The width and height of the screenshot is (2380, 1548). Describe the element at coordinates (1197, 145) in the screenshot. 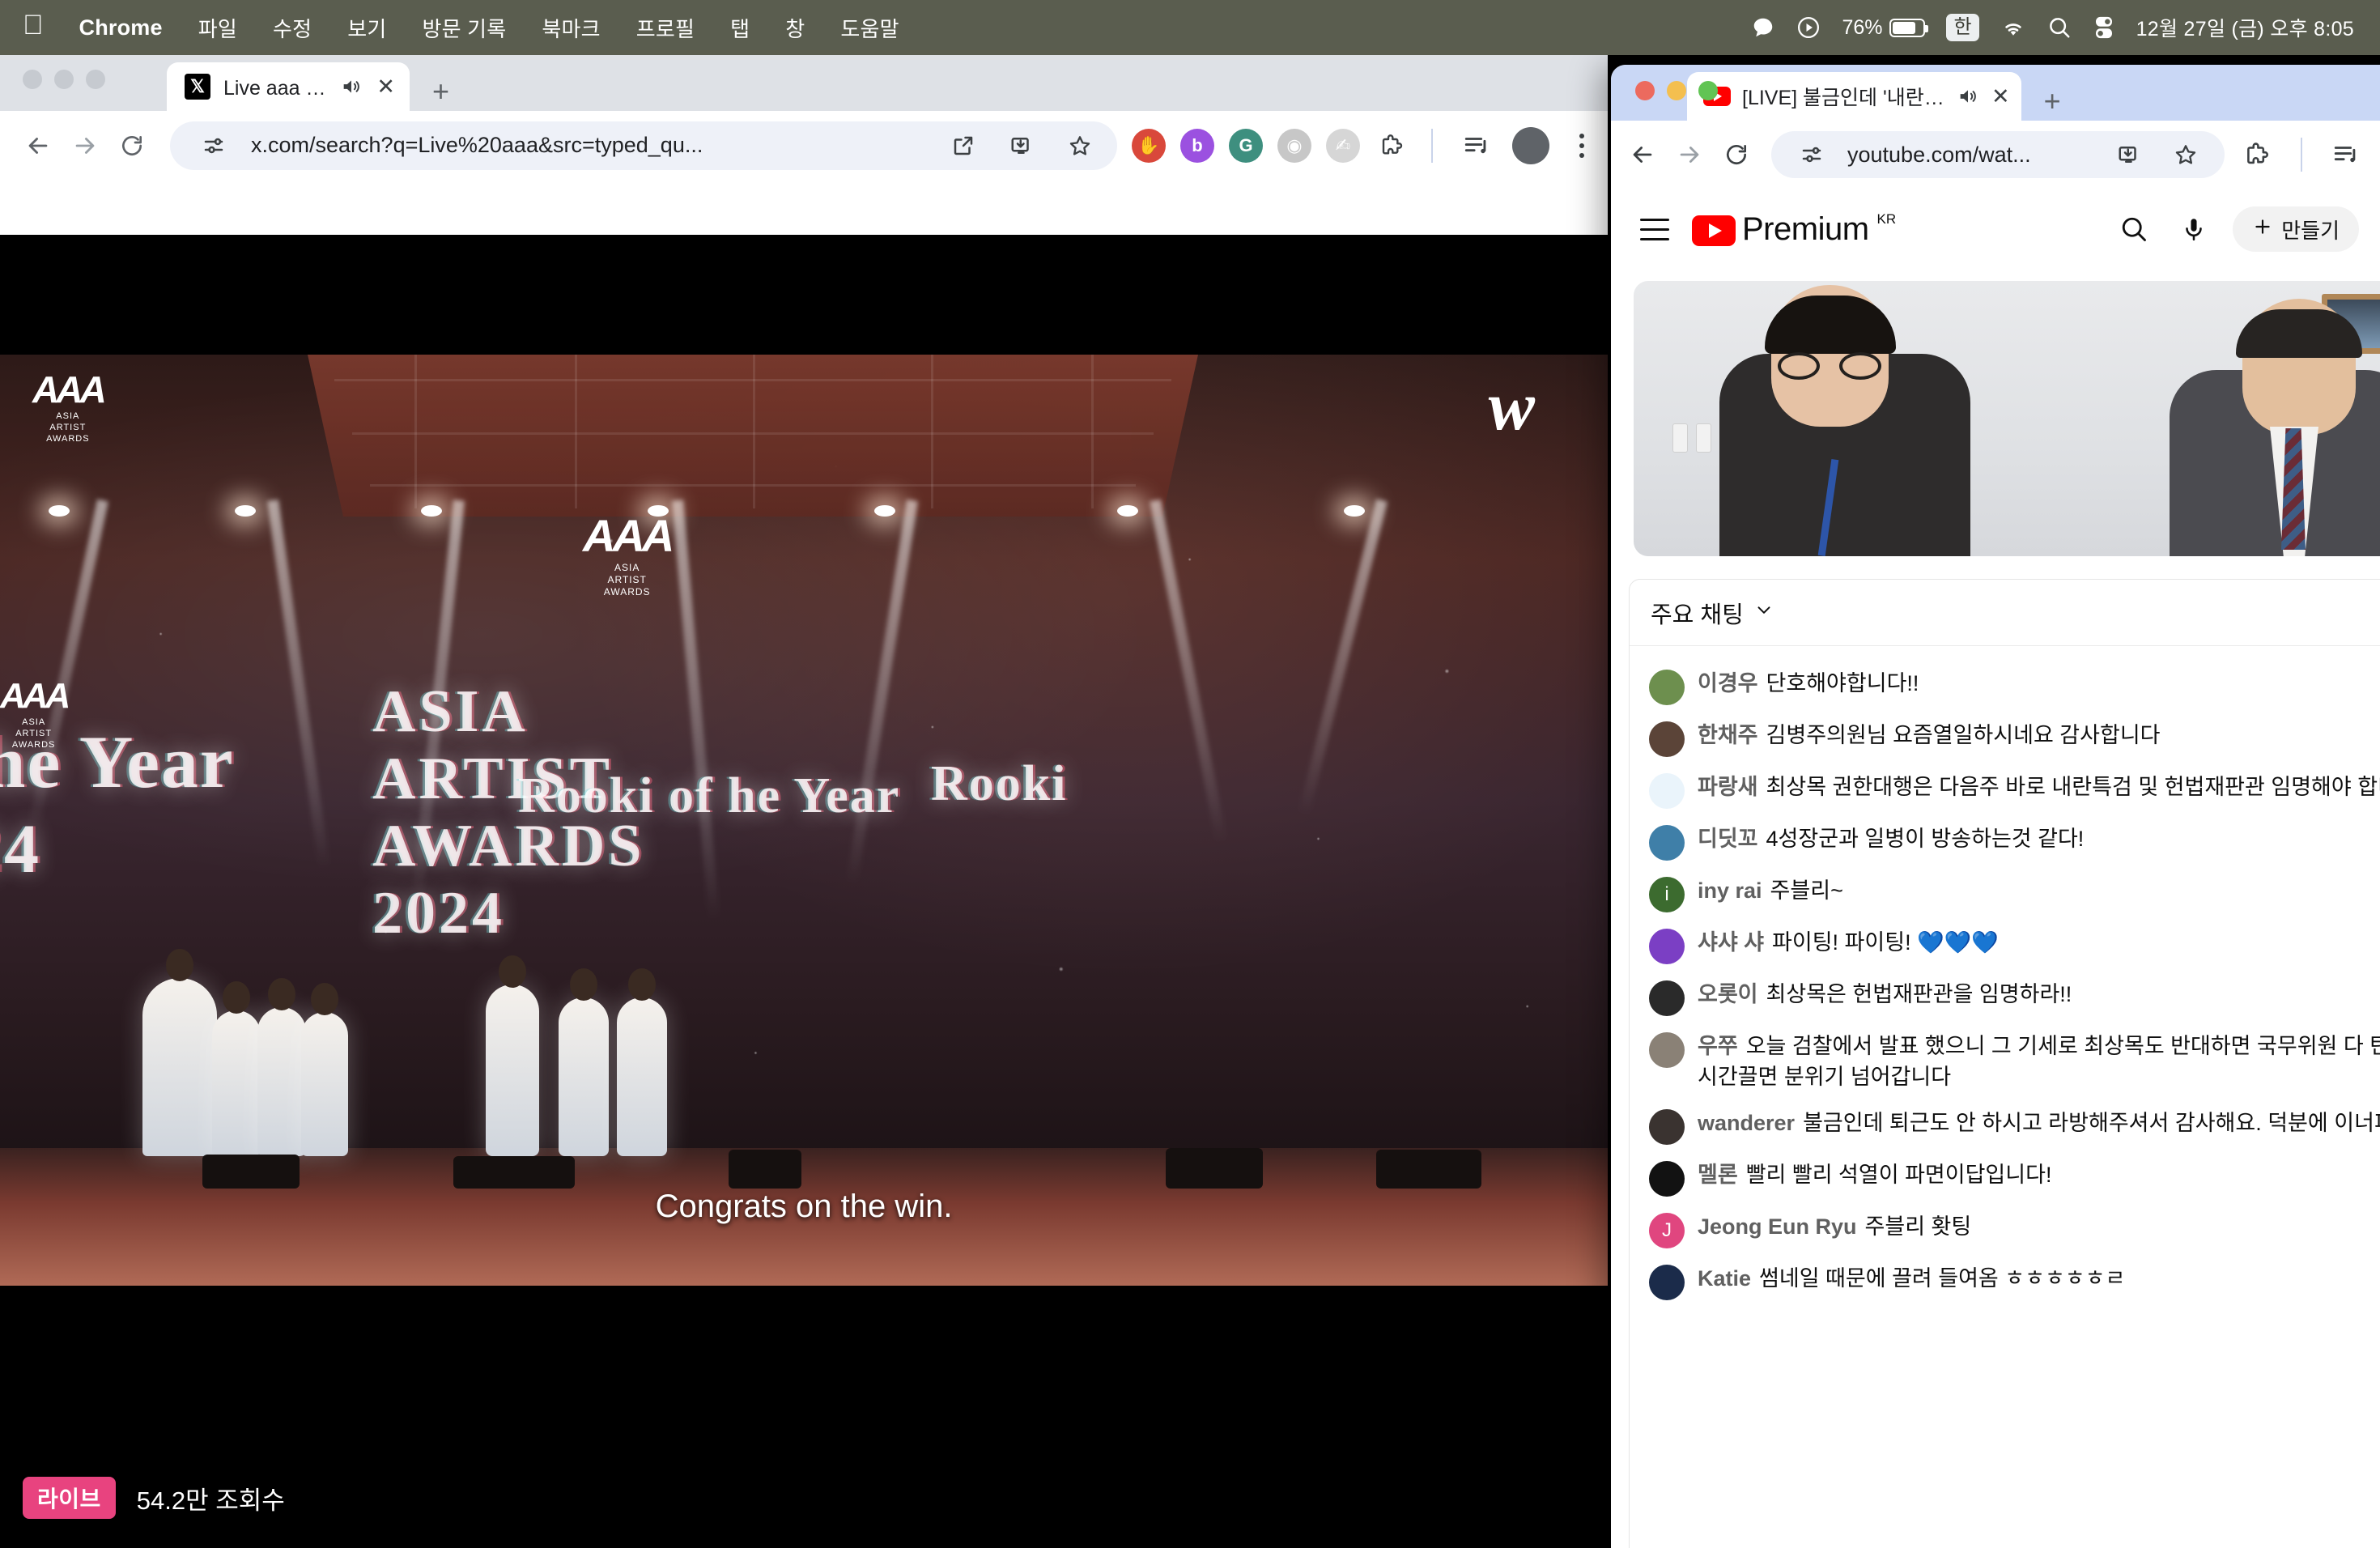

I see `lastpass-icon: b` at that location.